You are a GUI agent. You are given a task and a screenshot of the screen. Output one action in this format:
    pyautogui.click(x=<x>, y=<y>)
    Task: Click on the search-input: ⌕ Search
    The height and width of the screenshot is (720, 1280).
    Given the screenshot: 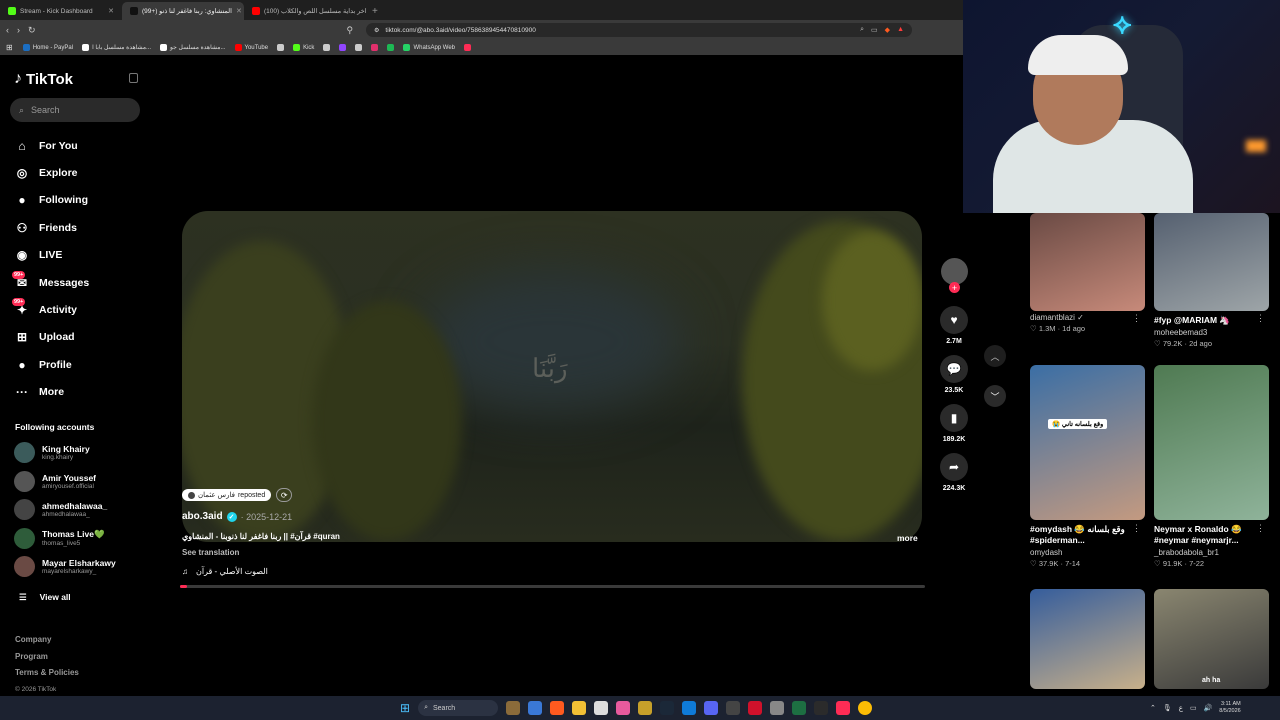 What is the action you would take?
    pyautogui.click(x=75, y=110)
    